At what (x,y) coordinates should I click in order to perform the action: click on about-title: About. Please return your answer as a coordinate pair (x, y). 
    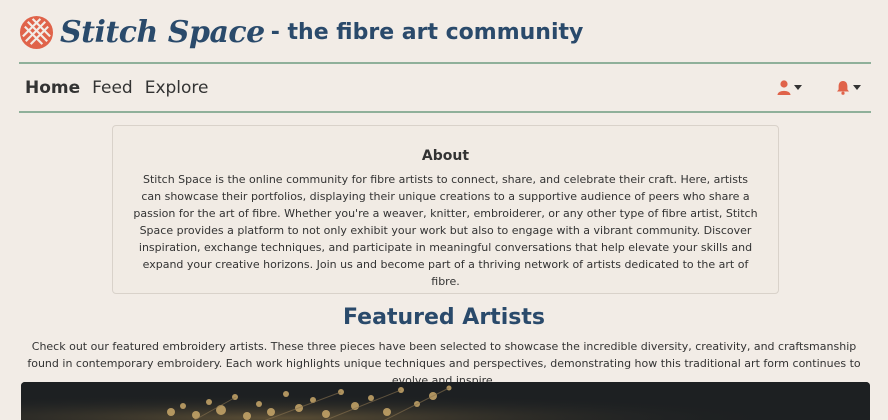
    Looking at the image, I should click on (445, 156).